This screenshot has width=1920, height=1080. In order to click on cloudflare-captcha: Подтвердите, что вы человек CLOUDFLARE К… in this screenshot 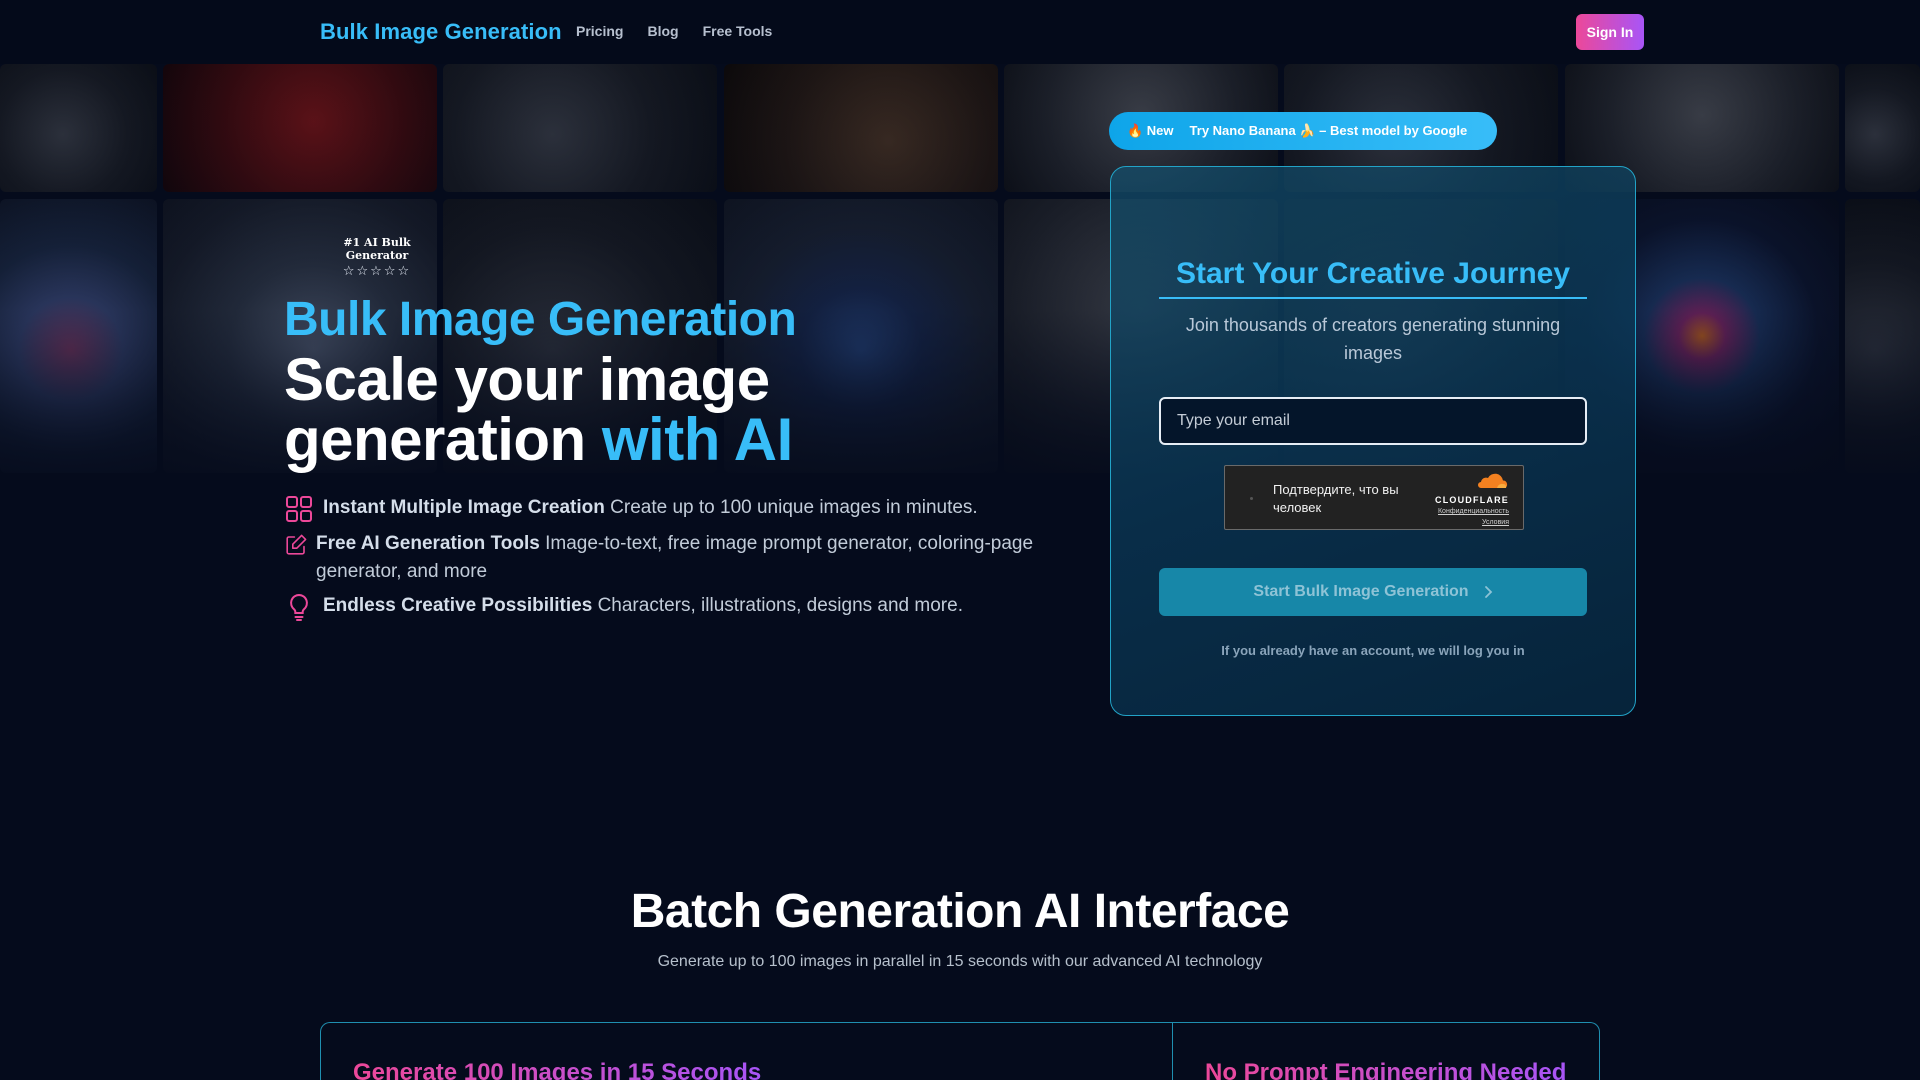, I will do `click(1374, 497)`.